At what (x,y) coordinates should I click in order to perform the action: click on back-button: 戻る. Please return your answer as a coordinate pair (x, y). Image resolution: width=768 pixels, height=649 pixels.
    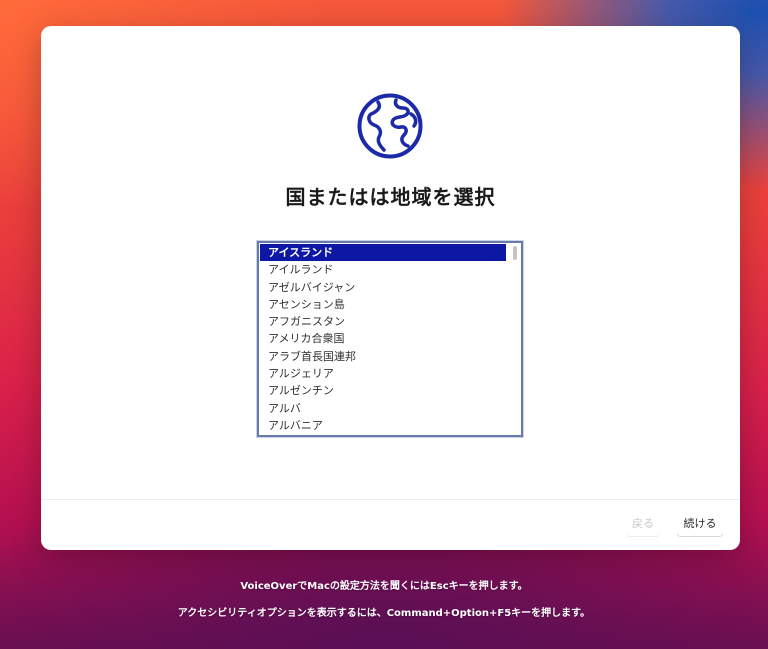
    Looking at the image, I should click on (643, 524).